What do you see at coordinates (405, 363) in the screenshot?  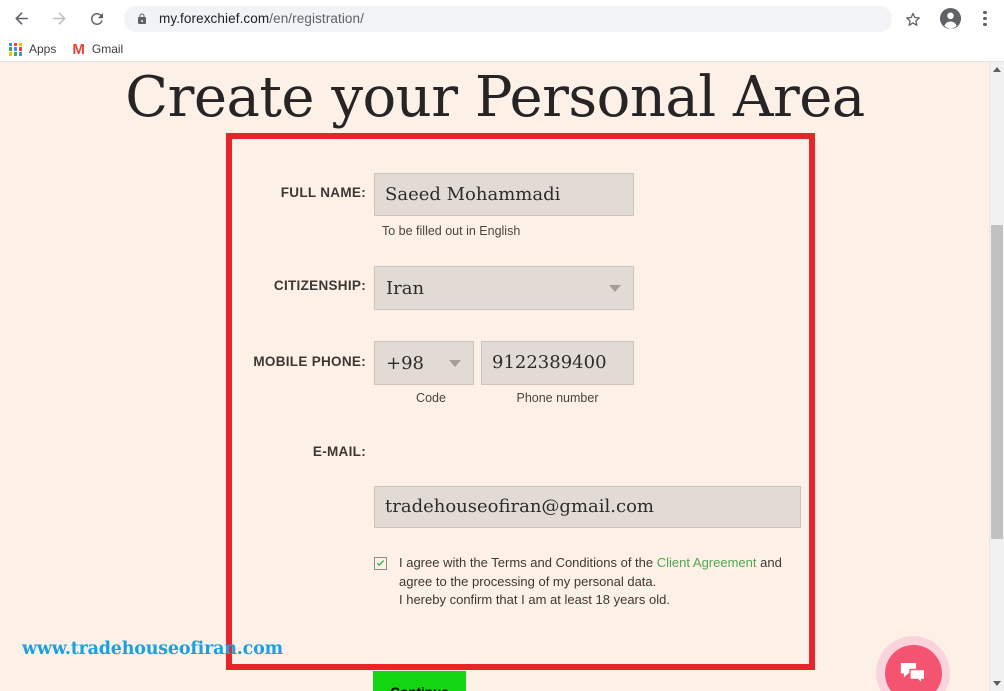 I see `phone-code-value: +98` at bounding box center [405, 363].